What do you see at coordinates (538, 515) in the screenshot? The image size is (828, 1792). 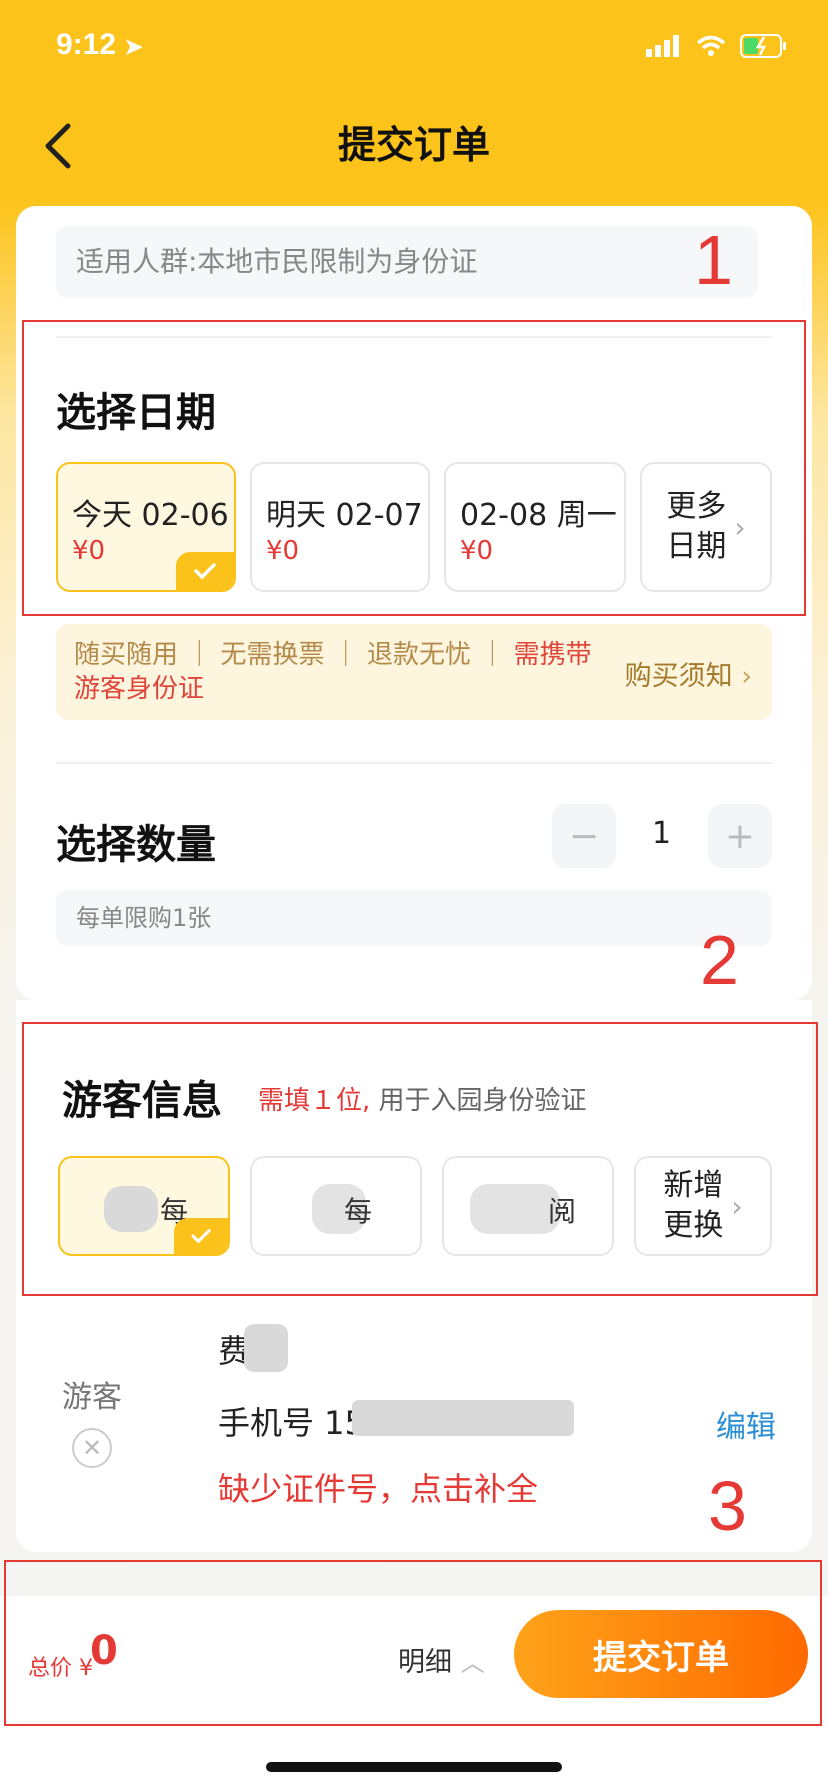 I see `date-option-label: 02-08 周一` at bounding box center [538, 515].